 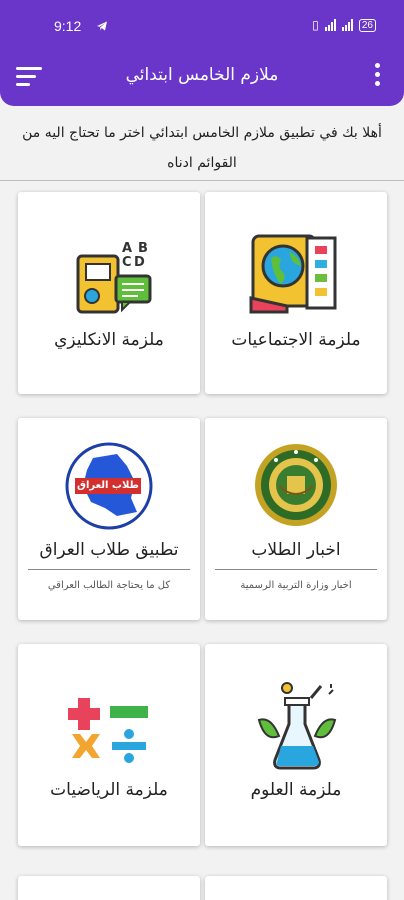 I want to click on status-icons: ▯ 26, so click(x=344, y=25).